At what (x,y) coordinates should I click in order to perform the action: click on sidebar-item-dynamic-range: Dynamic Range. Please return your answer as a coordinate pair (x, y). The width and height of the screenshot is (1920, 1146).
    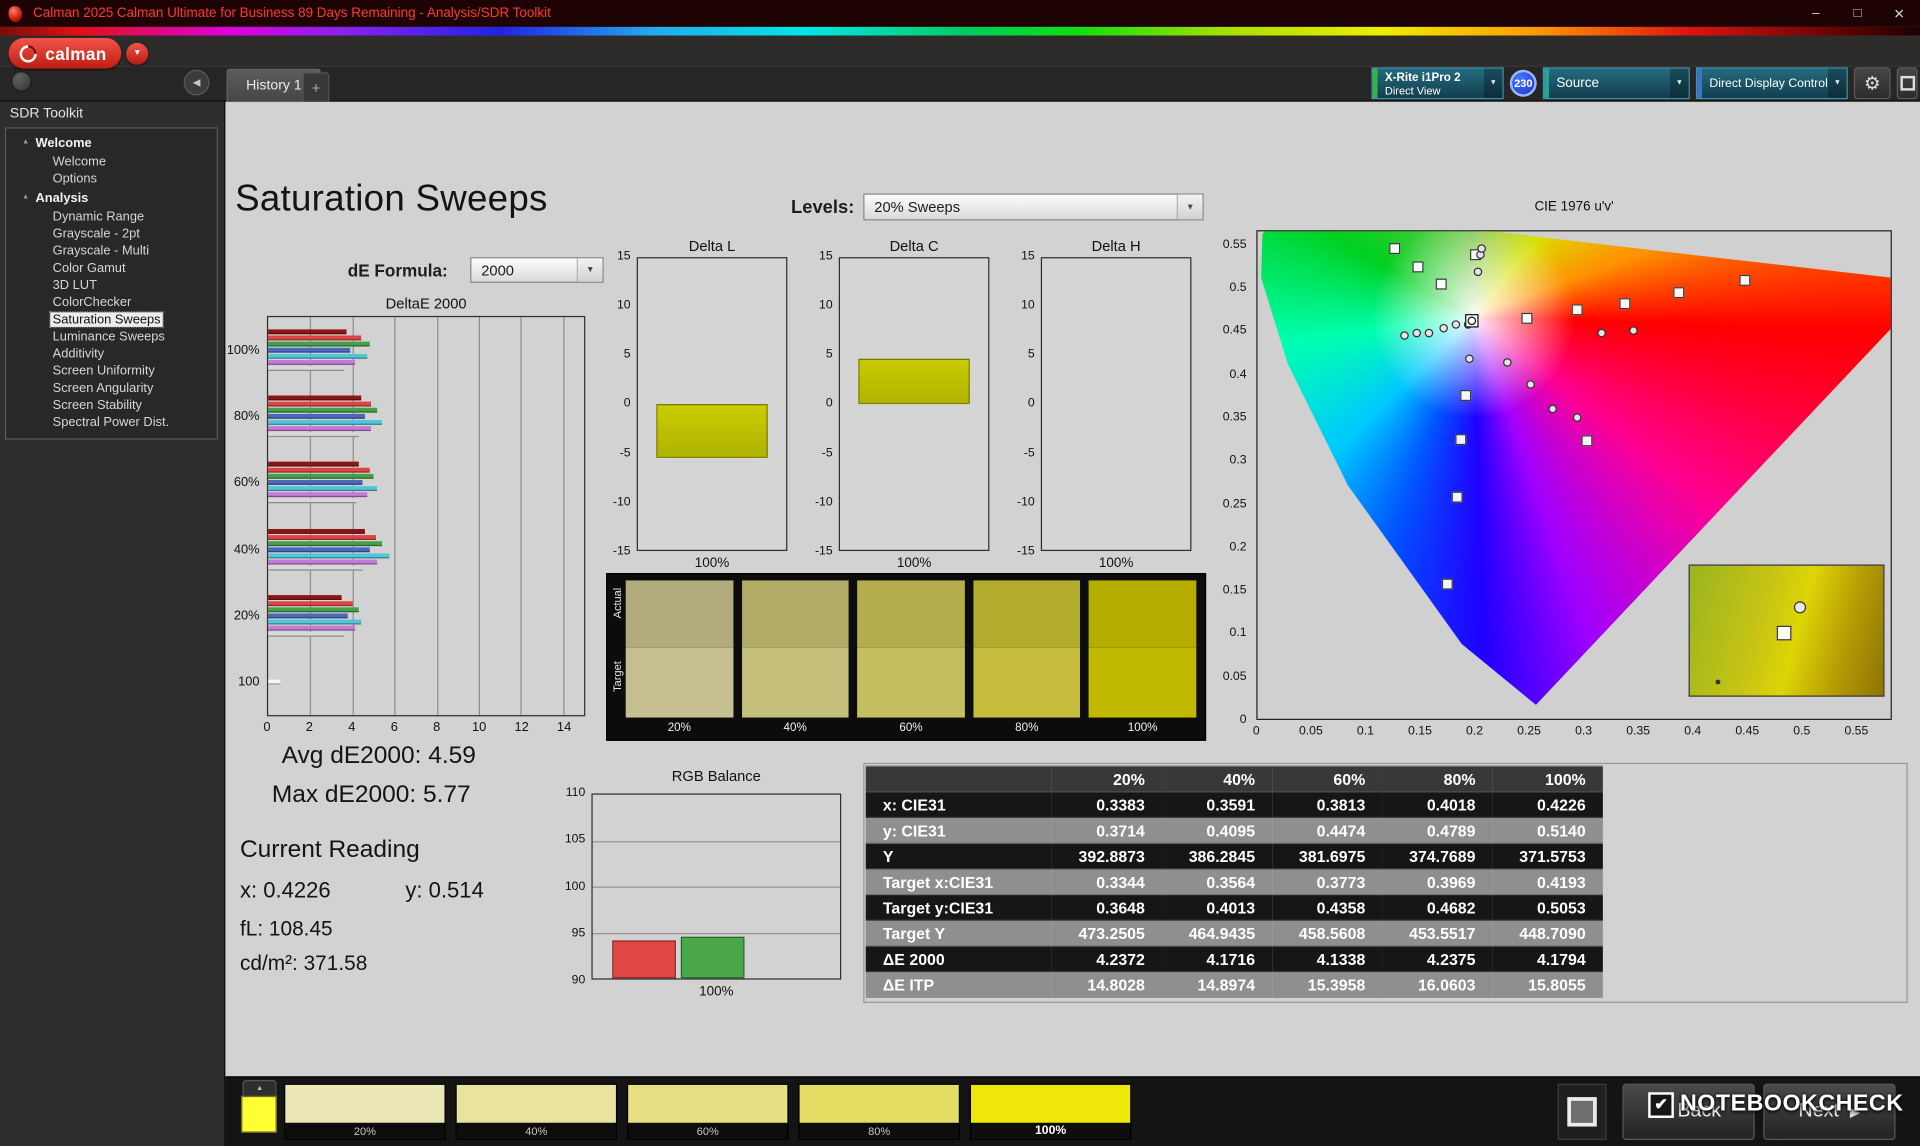
    Looking at the image, I should click on (111, 216).